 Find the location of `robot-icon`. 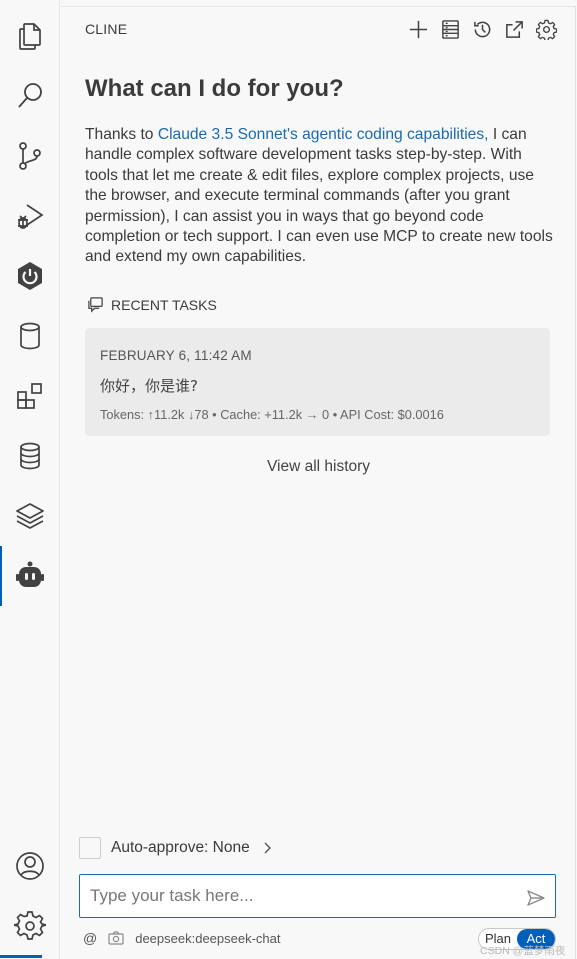

robot-icon is located at coordinates (30, 574).